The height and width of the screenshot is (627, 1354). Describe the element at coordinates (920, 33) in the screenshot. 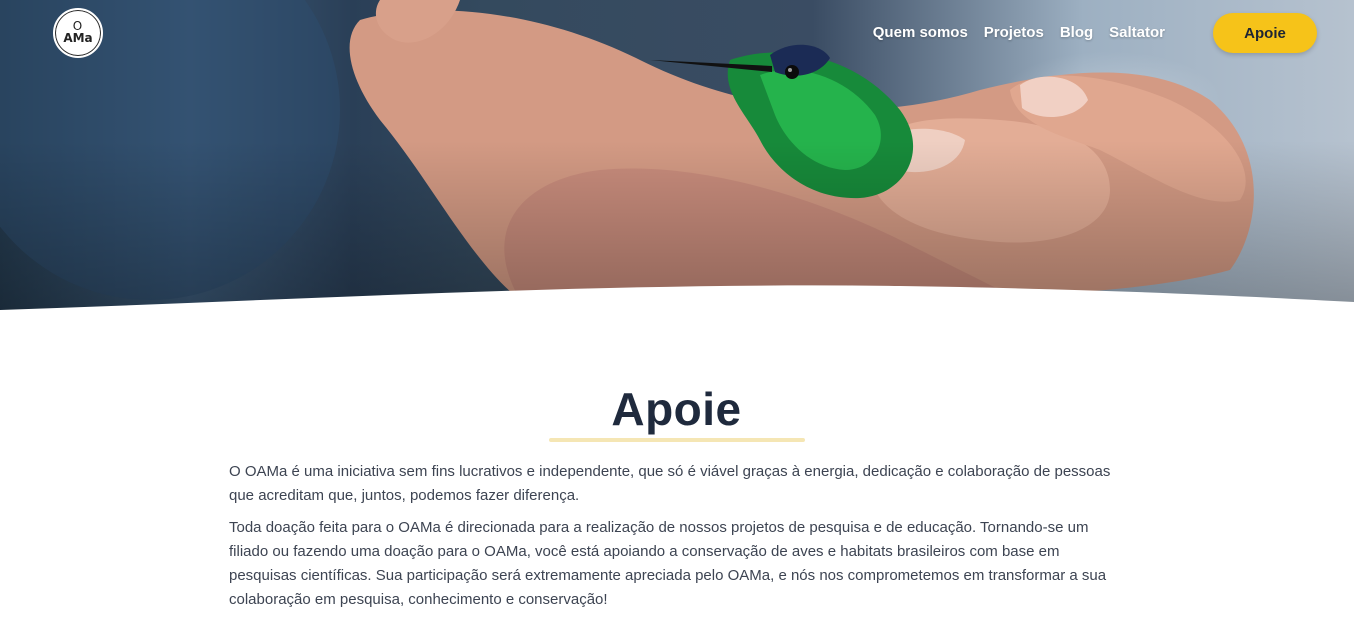

I see `nav-quem-somos: Quem somos` at that location.